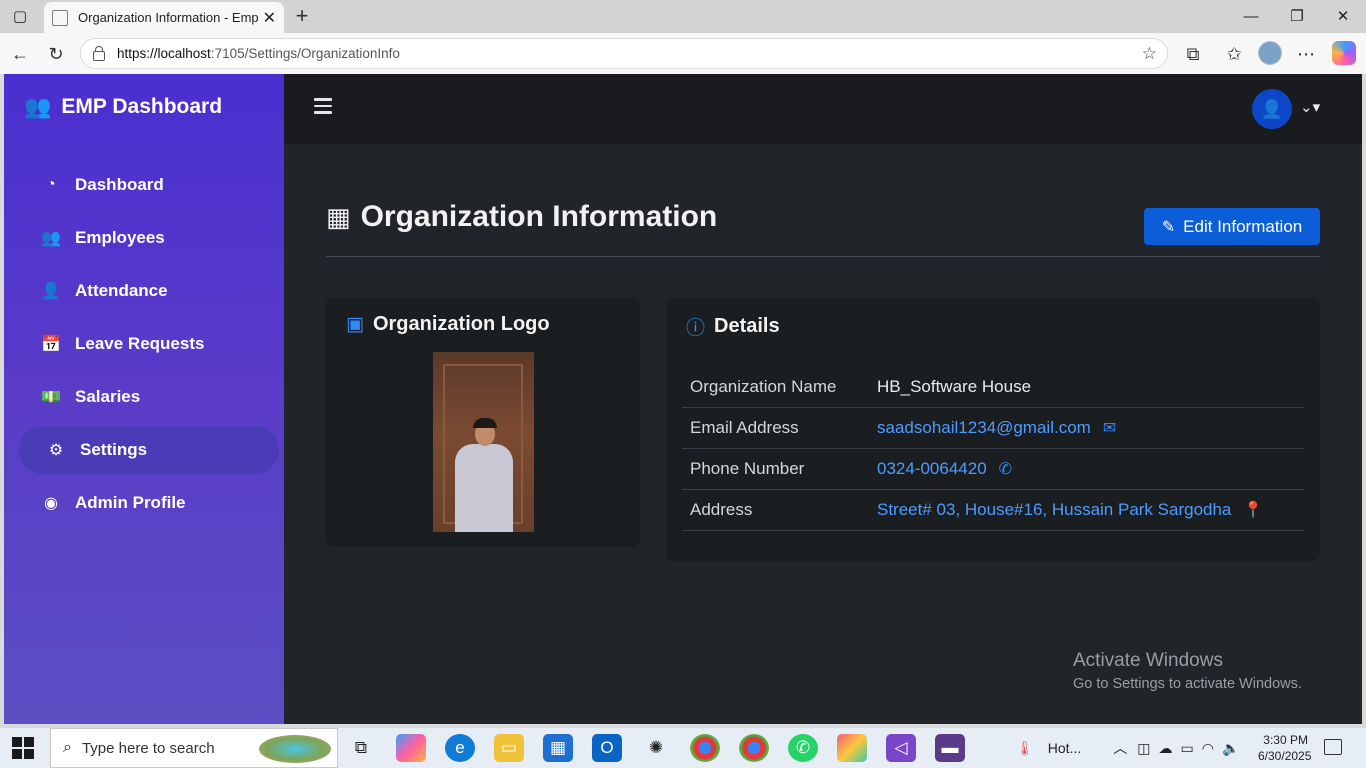 This screenshot has height=768, width=1366. I want to click on file-explorer-icon: ▭, so click(509, 748).